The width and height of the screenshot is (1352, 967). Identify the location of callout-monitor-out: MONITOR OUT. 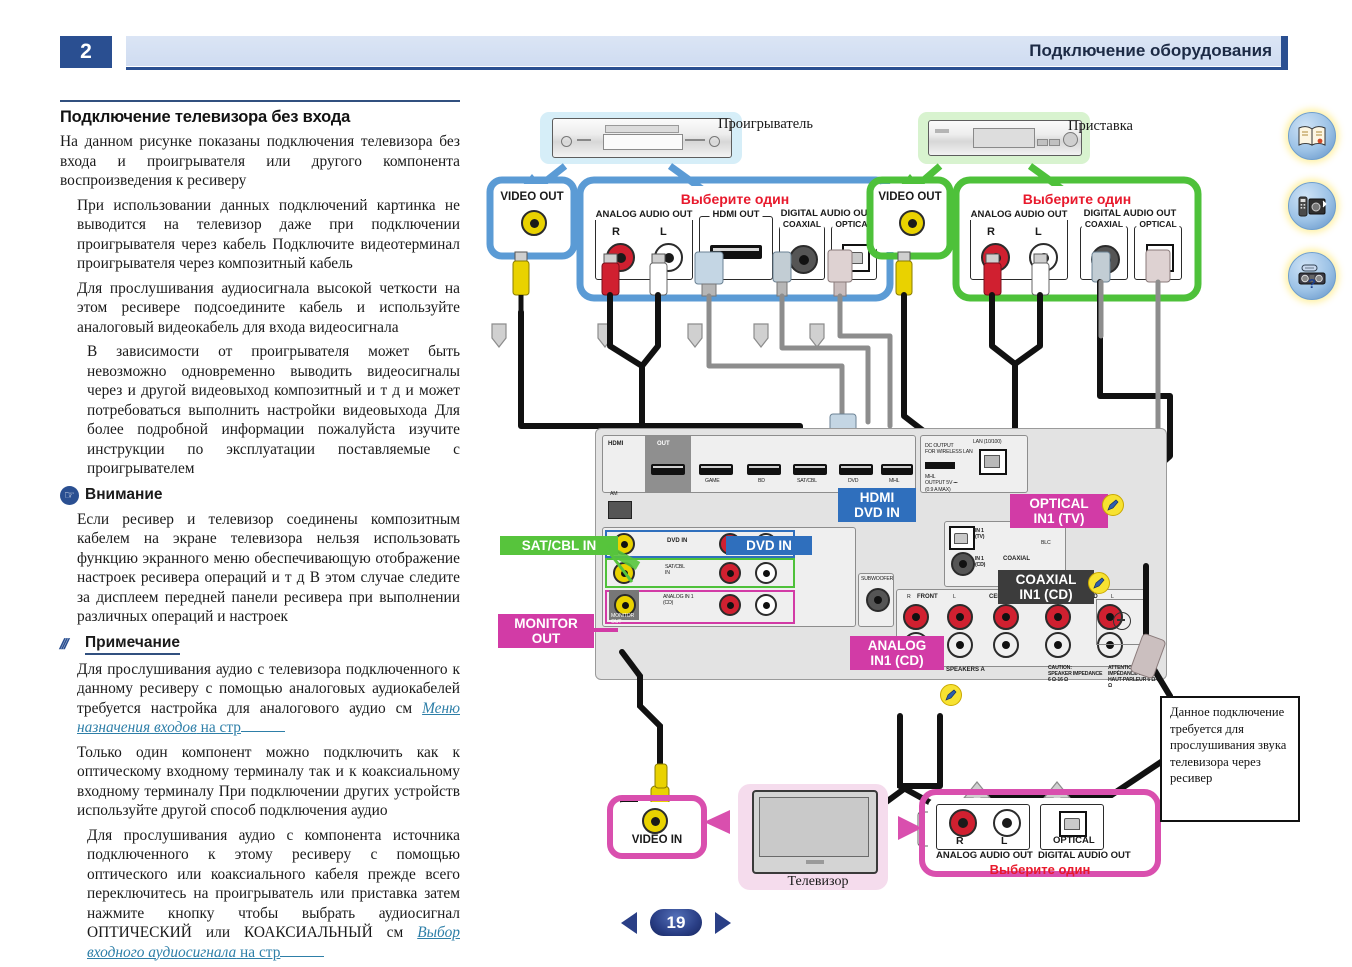
(546, 631).